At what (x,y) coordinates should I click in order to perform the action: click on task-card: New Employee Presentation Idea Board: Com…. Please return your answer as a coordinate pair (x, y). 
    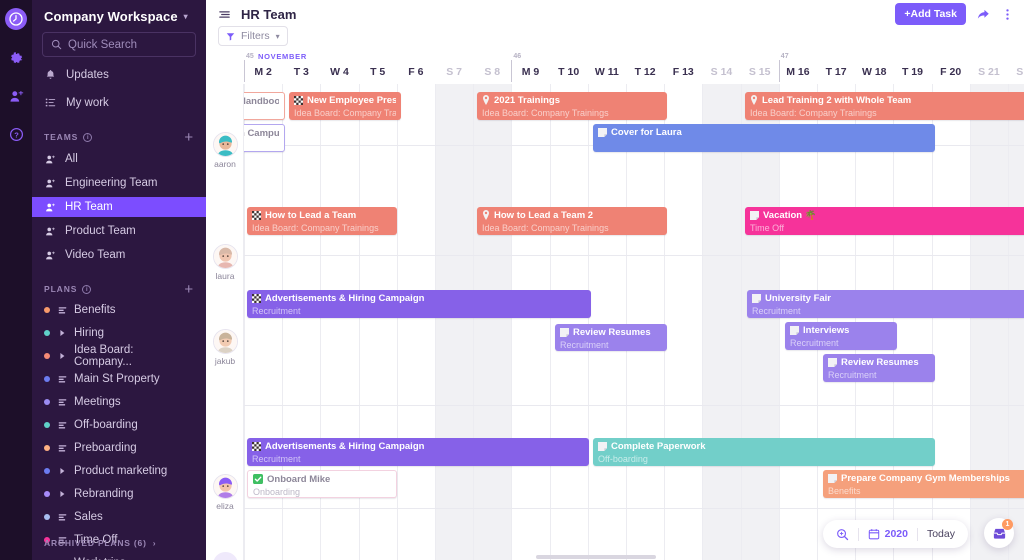
    Looking at the image, I should click on (345, 106).